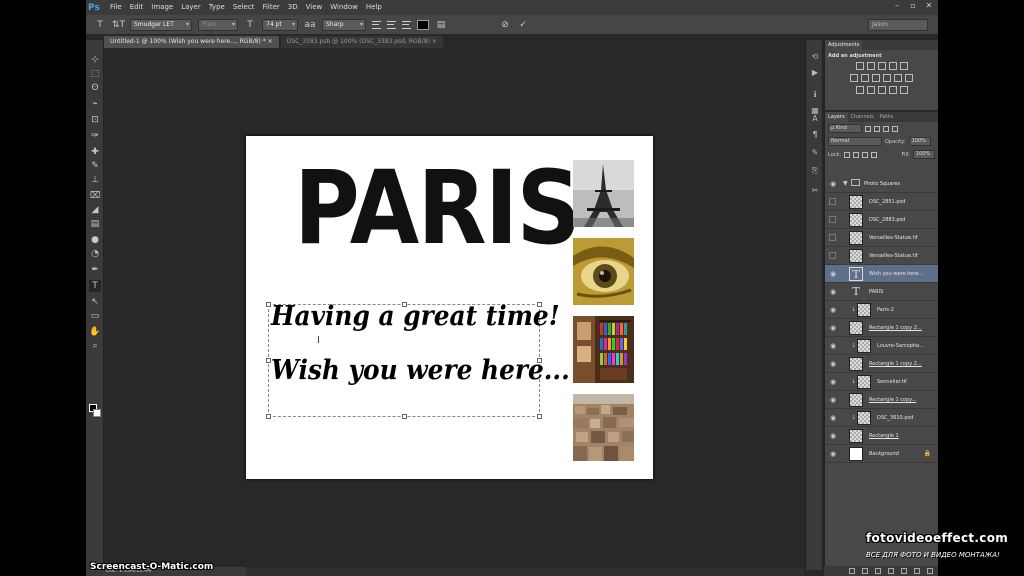  What do you see at coordinates (603, 271) in the screenshot?
I see `photo-golden-eye` at bounding box center [603, 271].